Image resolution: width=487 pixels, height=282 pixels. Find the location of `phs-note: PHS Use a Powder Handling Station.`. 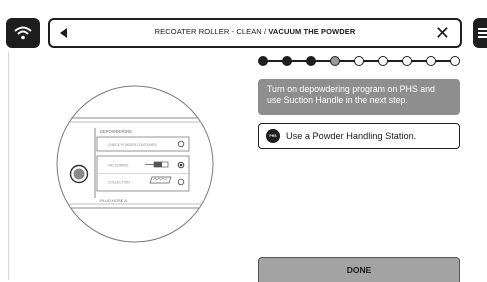

phs-note: PHS Use a Powder Handling Station. is located at coordinates (359, 136).